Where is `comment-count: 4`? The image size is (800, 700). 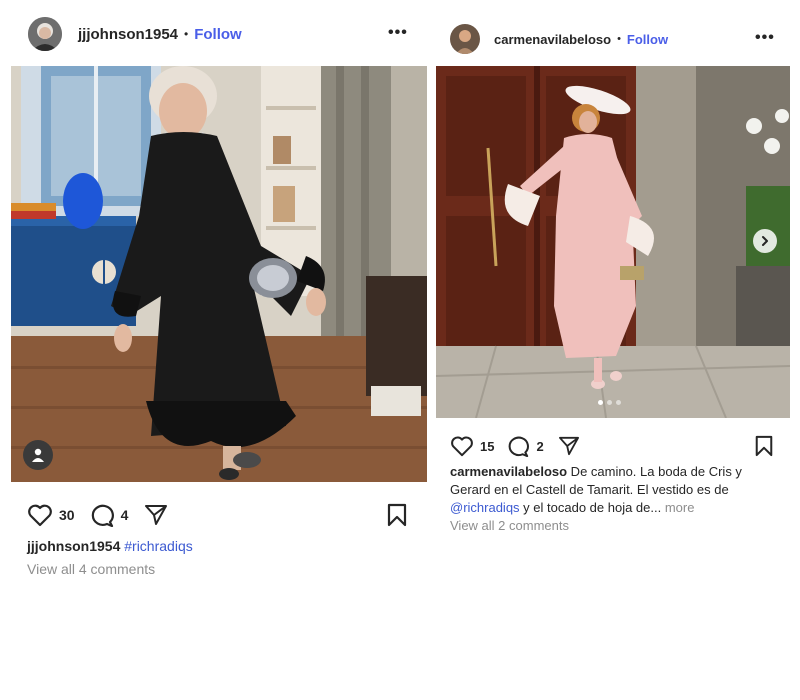
comment-count: 4 is located at coordinates (124, 515).